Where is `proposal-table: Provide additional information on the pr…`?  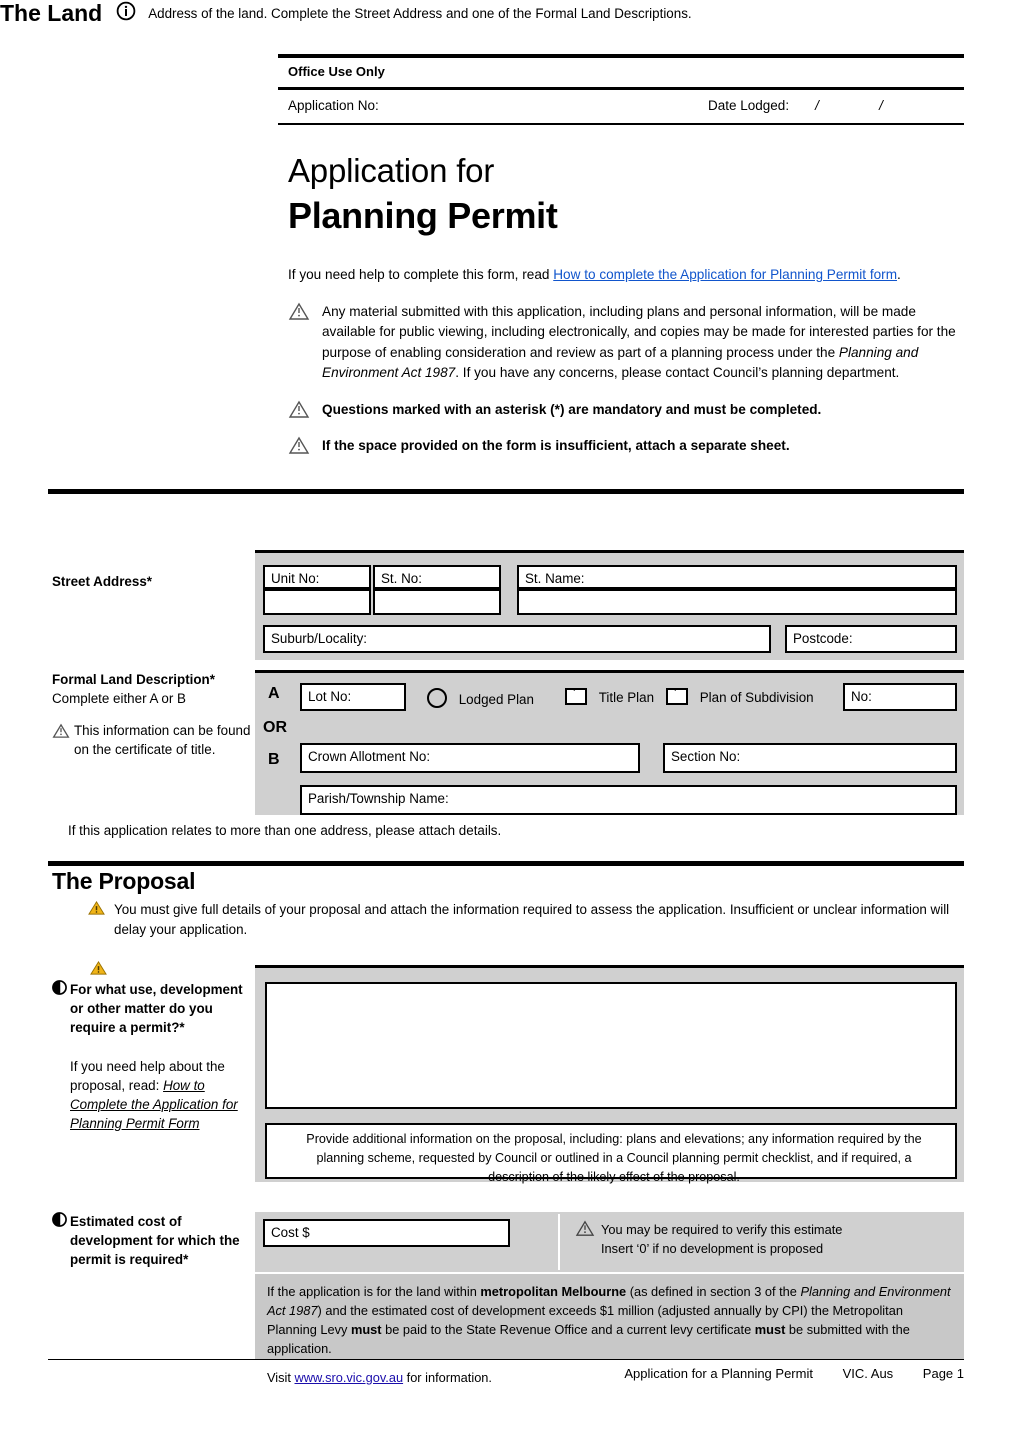
proposal-table: Provide additional information on the pr… is located at coordinates (609, 1074).